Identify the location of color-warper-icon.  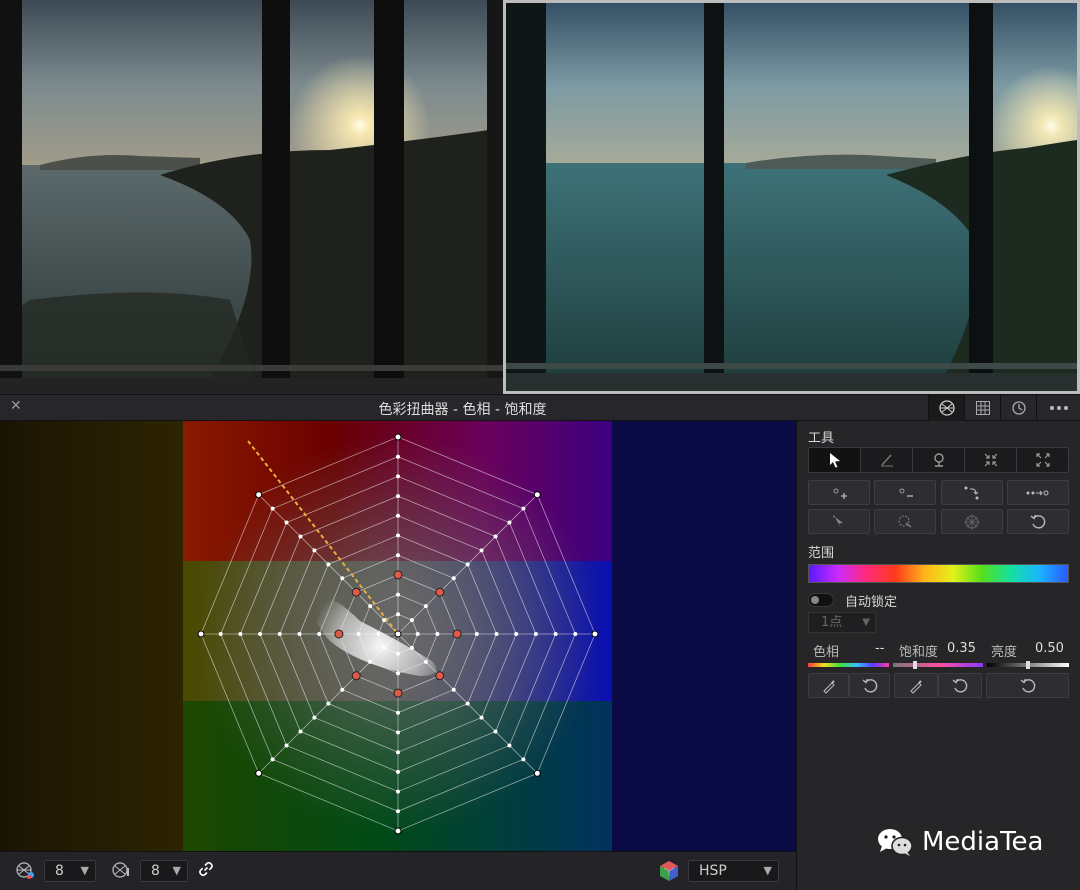
(946, 408).